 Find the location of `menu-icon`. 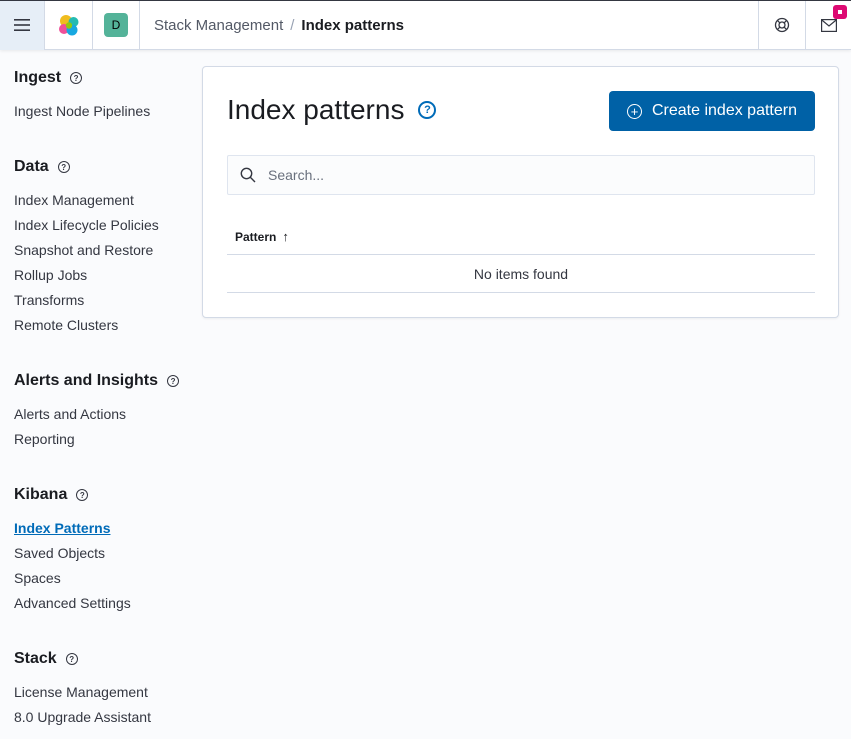

menu-icon is located at coordinates (22, 25).